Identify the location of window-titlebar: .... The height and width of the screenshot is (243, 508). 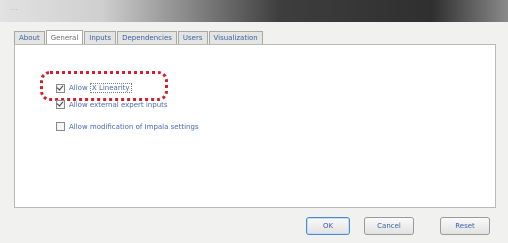
(254, 11).